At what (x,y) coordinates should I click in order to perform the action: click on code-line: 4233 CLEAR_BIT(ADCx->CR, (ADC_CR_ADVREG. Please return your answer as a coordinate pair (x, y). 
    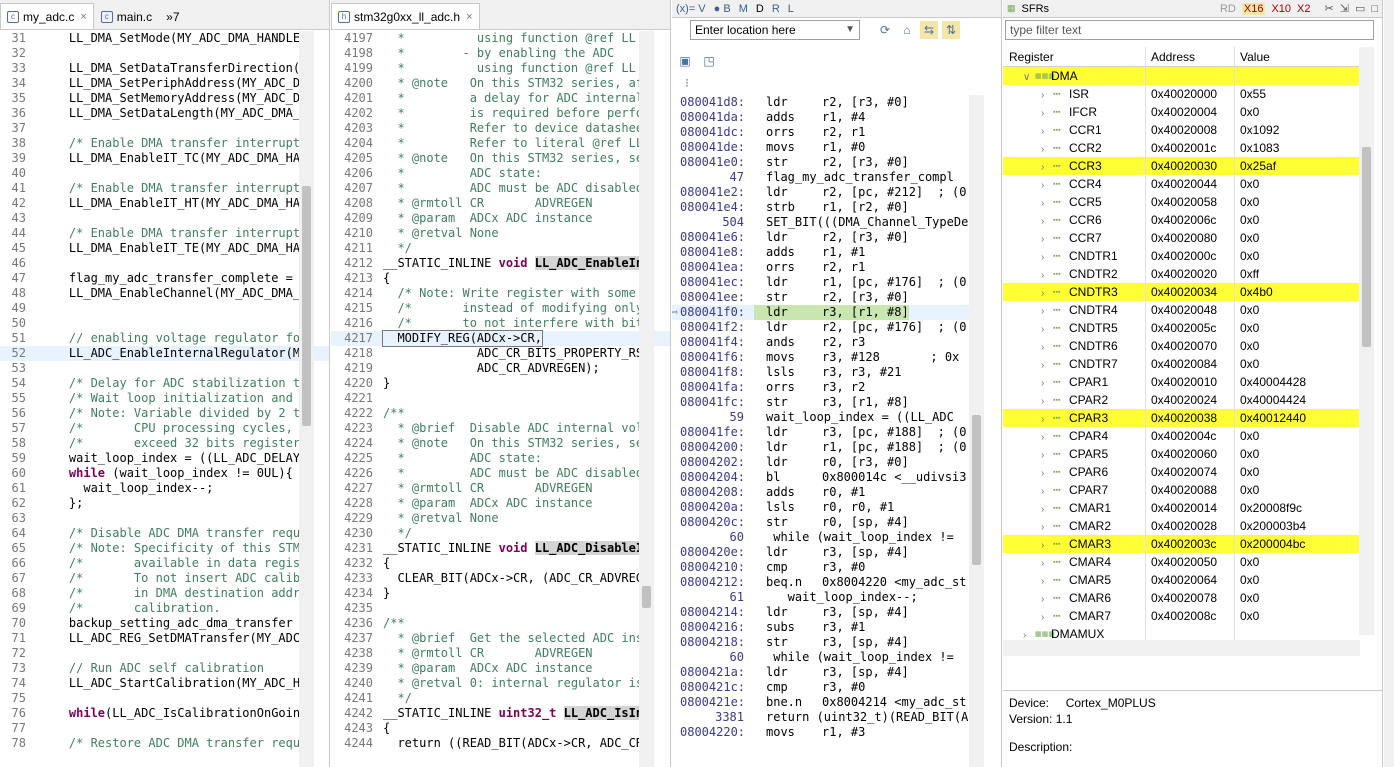
    Looking at the image, I should click on (500, 578).